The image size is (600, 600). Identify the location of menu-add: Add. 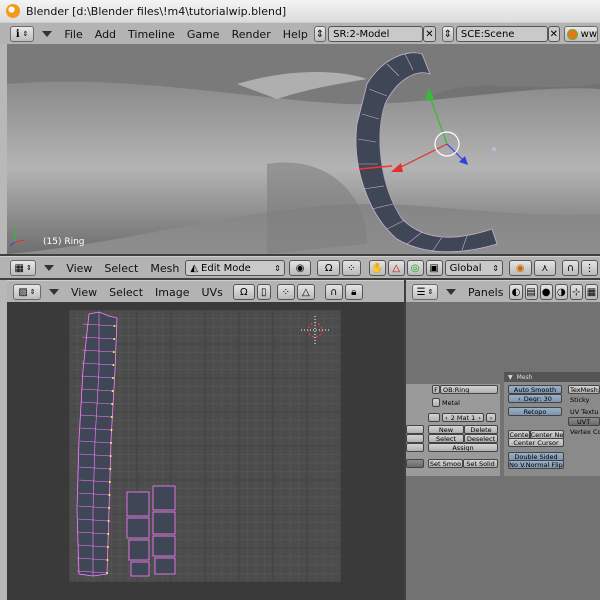
(105, 34).